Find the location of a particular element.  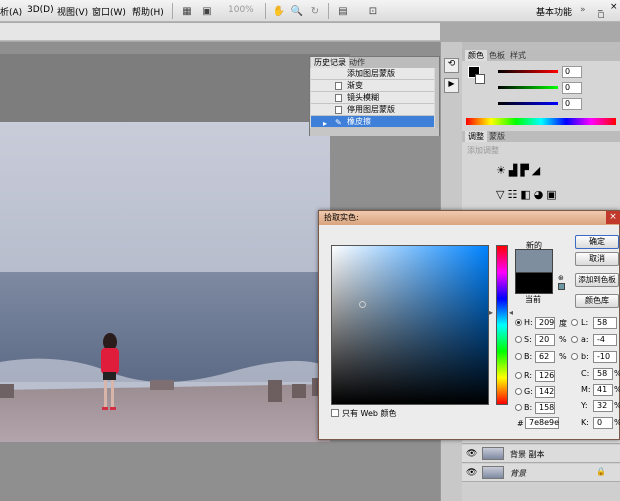

history-step-icon is located at coordinates (338, 98).